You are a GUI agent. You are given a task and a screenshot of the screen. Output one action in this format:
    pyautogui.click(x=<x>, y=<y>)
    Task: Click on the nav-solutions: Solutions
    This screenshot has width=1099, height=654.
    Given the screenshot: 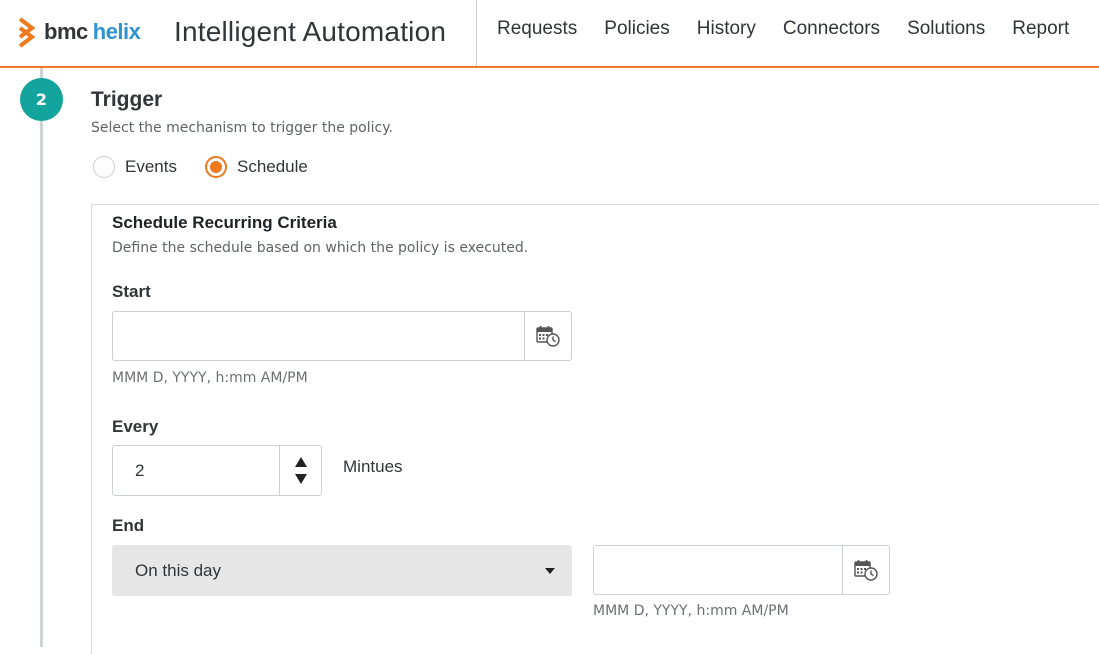 What is the action you would take?
    pyautogui.click(x=946, y=29)
    